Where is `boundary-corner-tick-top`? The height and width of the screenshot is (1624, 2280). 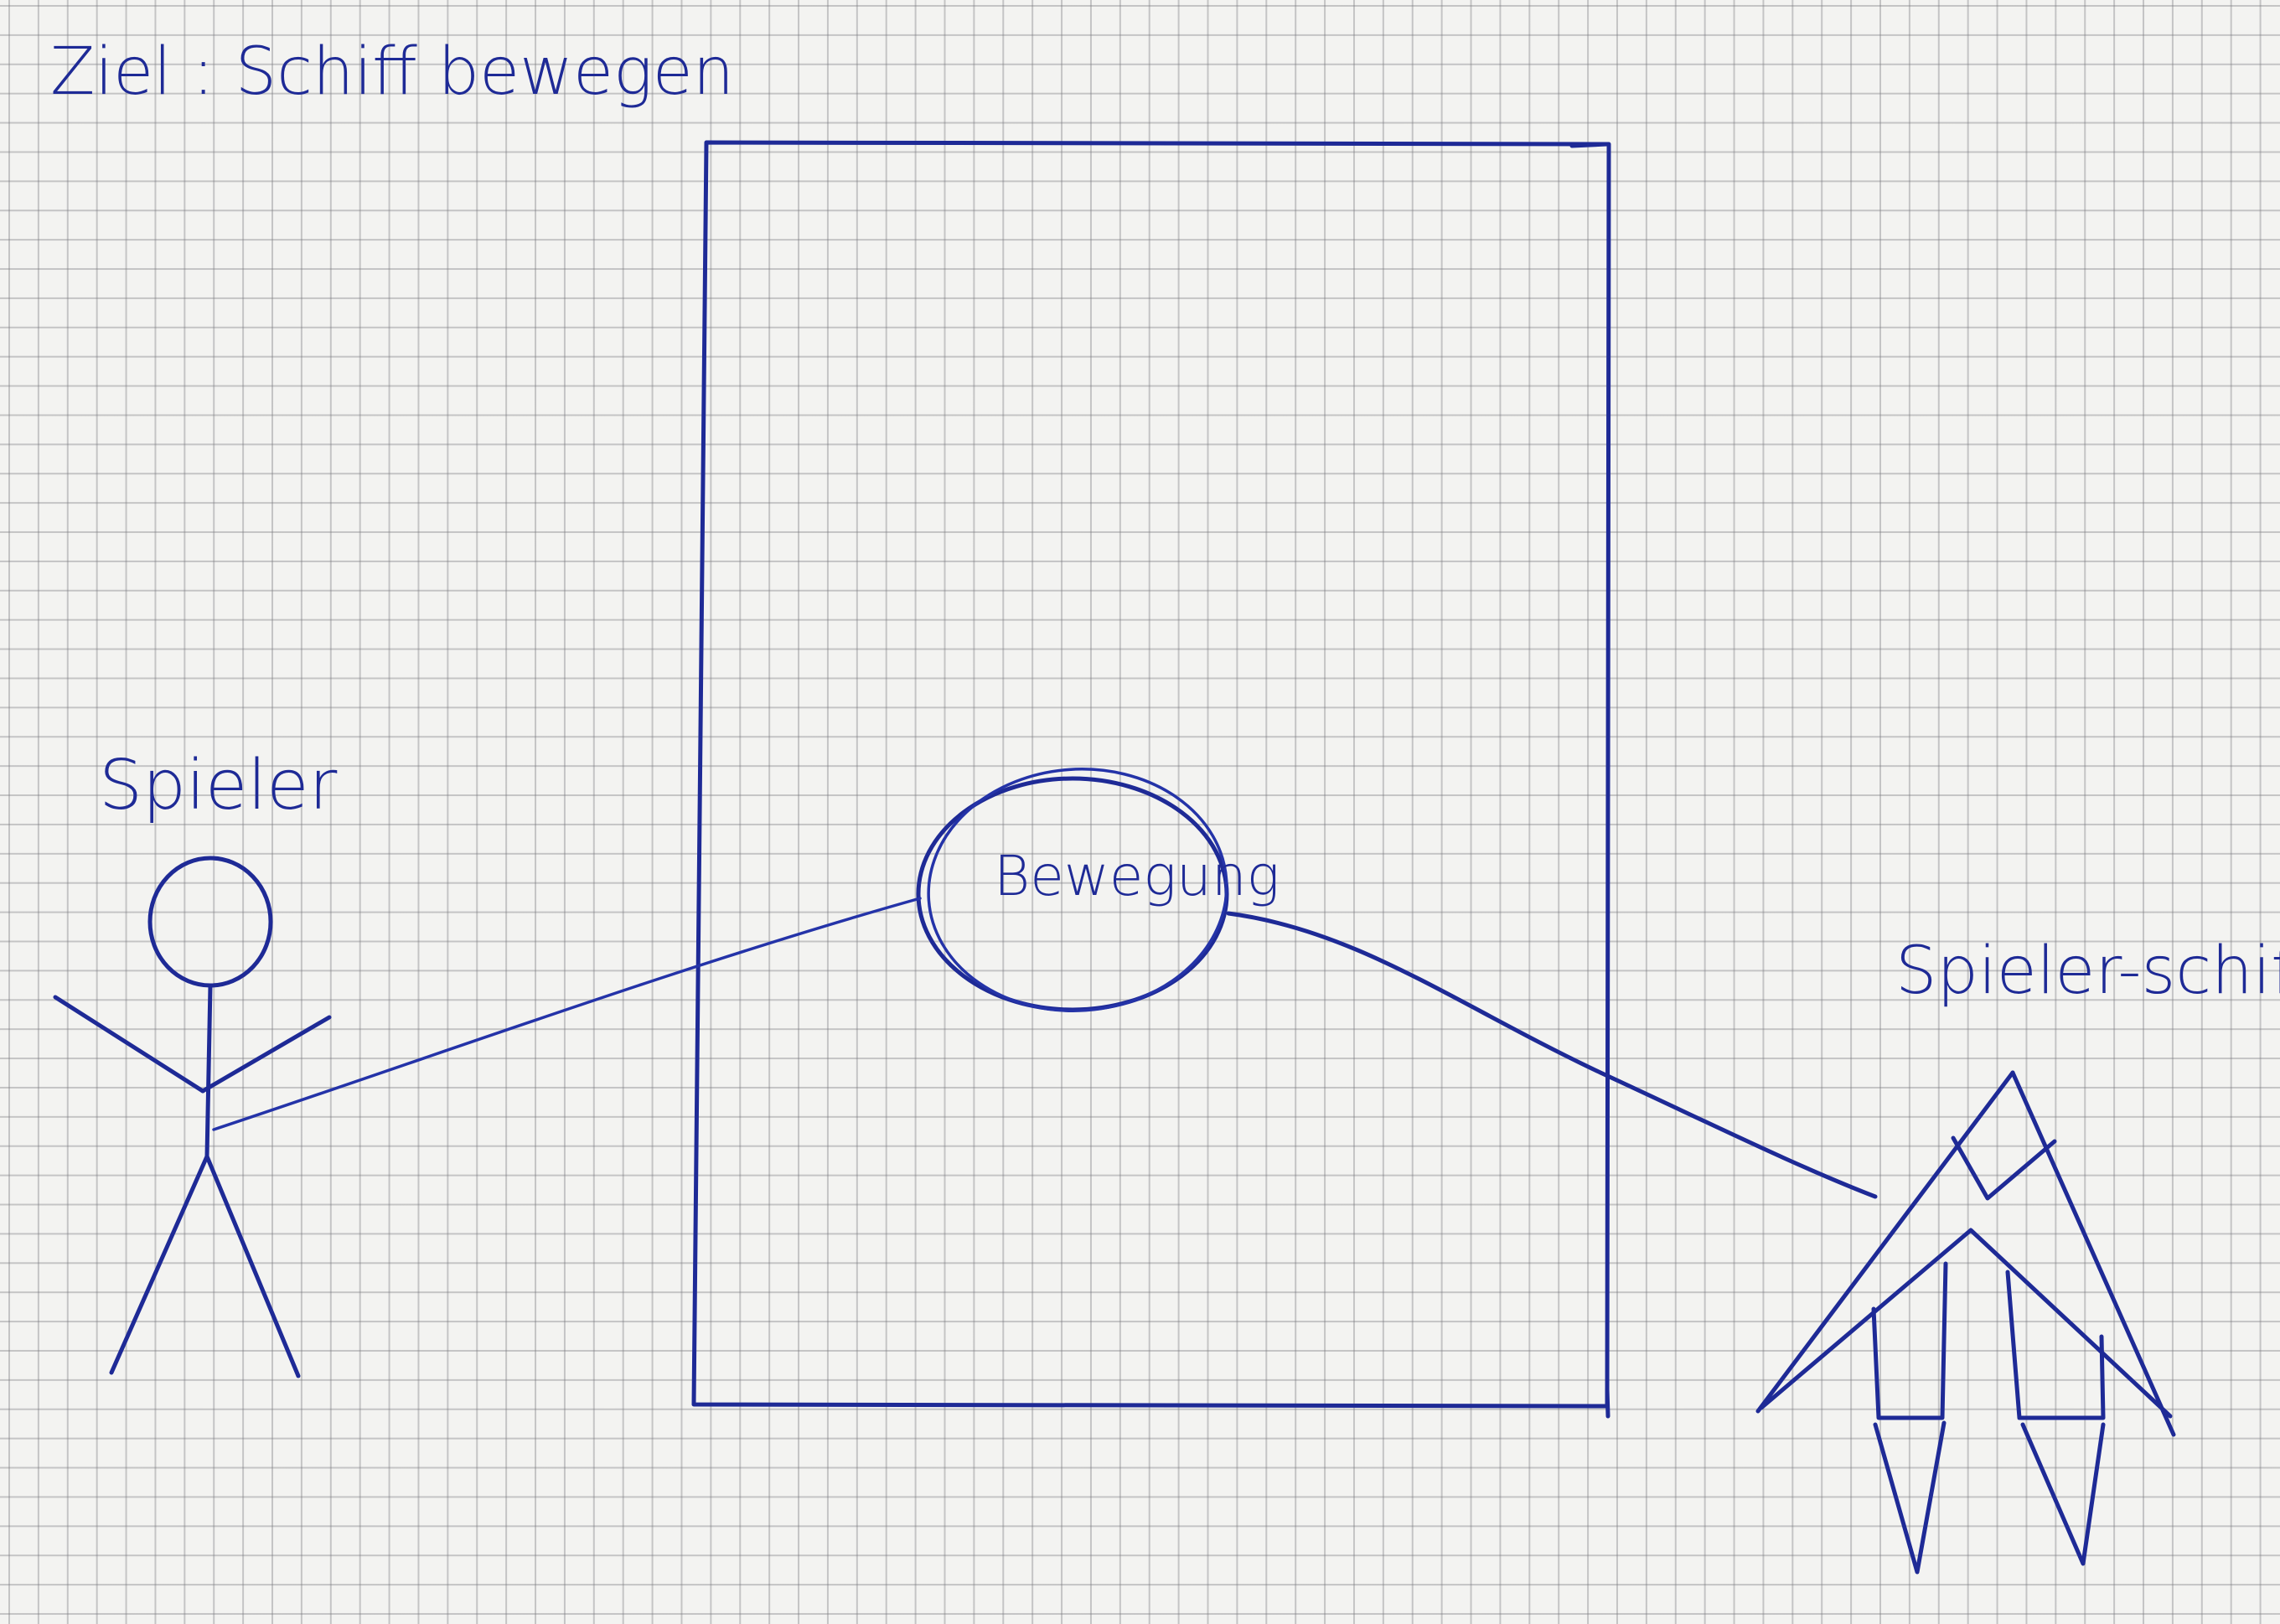 boundary-corner-tick-top is located at coordinates (1589, 145).